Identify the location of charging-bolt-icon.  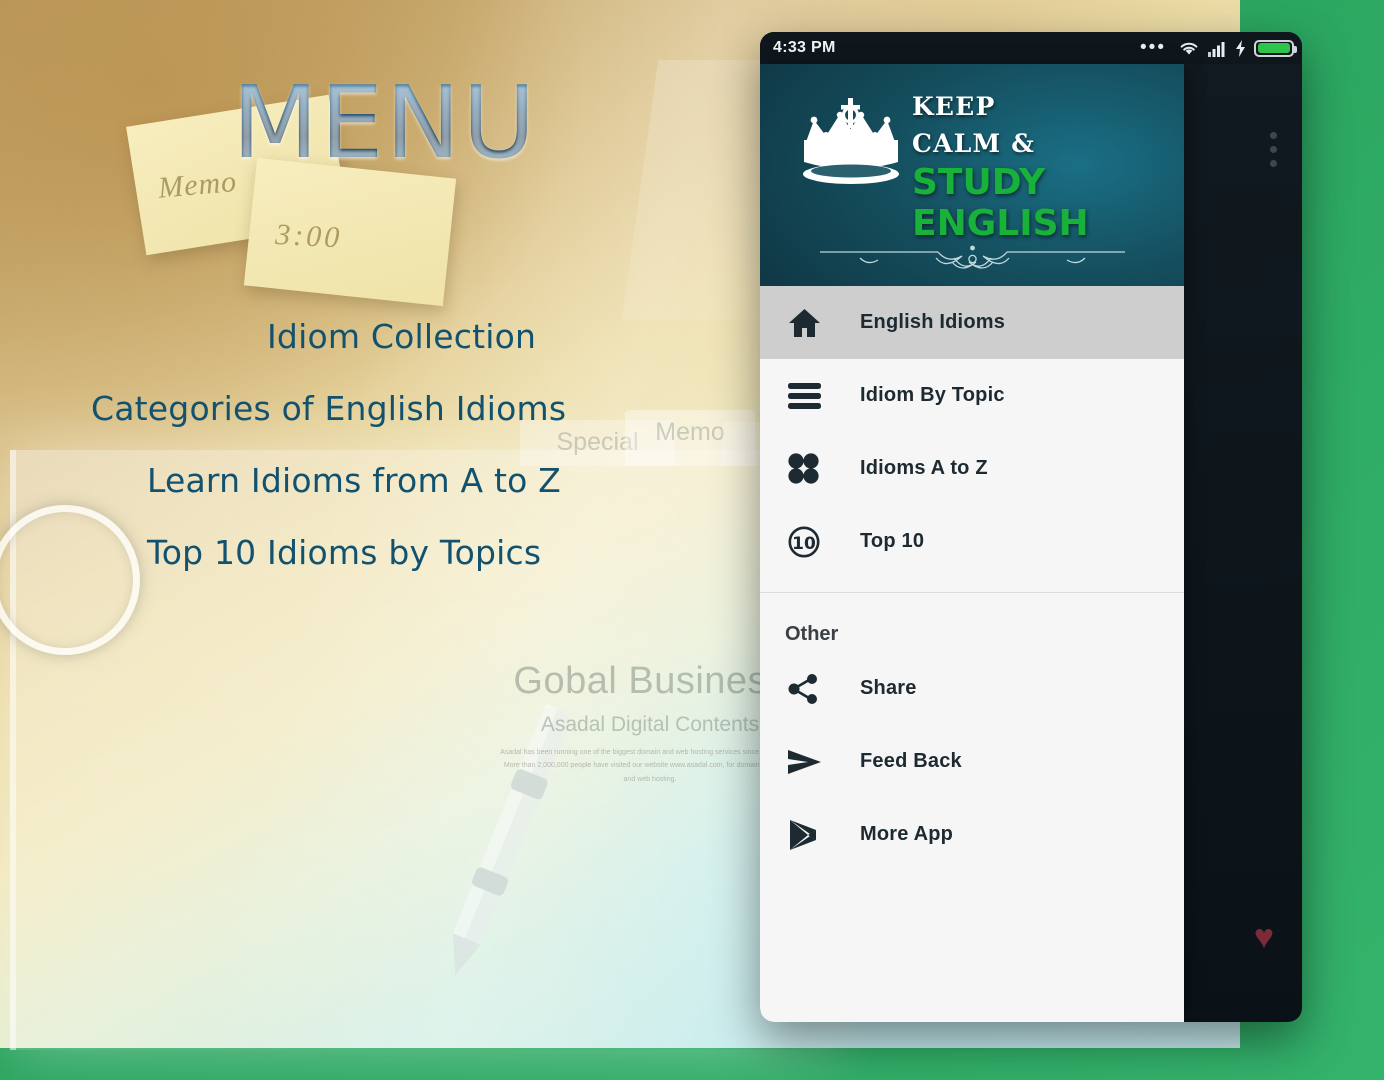
(1240, 48).